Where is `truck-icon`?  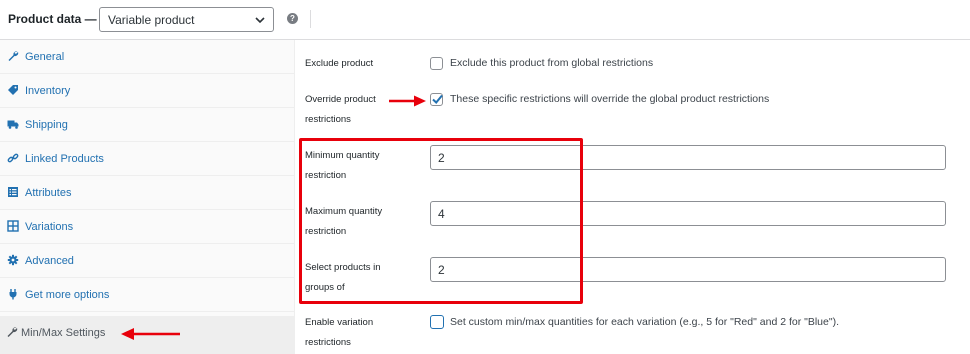
truck-icon is located at coordinates (13, 124).